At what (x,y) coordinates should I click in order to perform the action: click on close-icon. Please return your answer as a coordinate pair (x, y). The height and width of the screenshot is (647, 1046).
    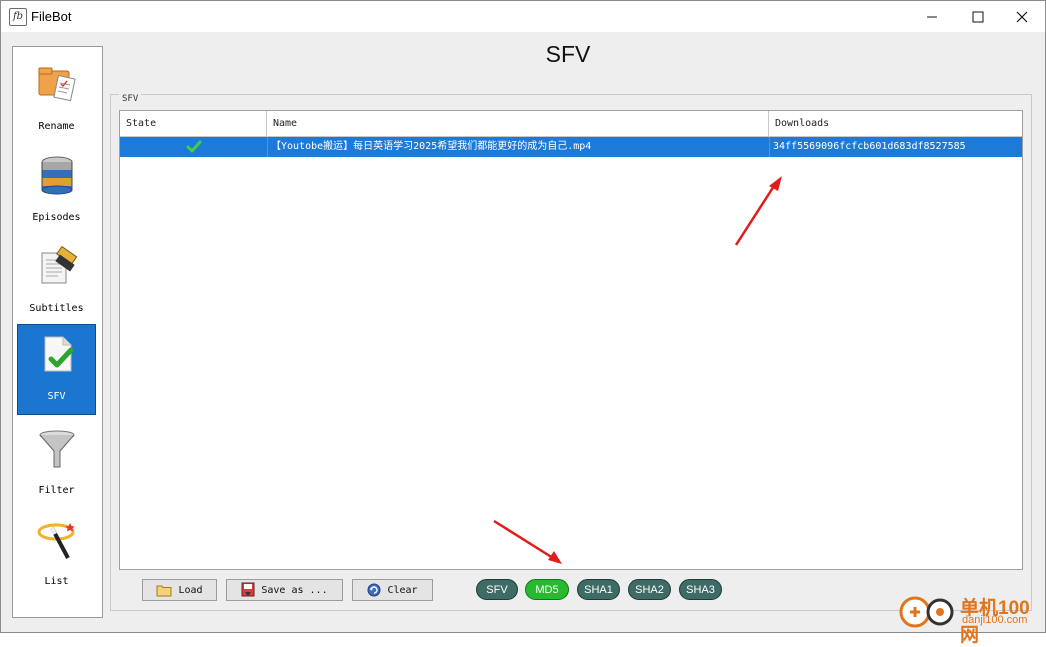
    Looking at the image, I should click on (1022, 16).